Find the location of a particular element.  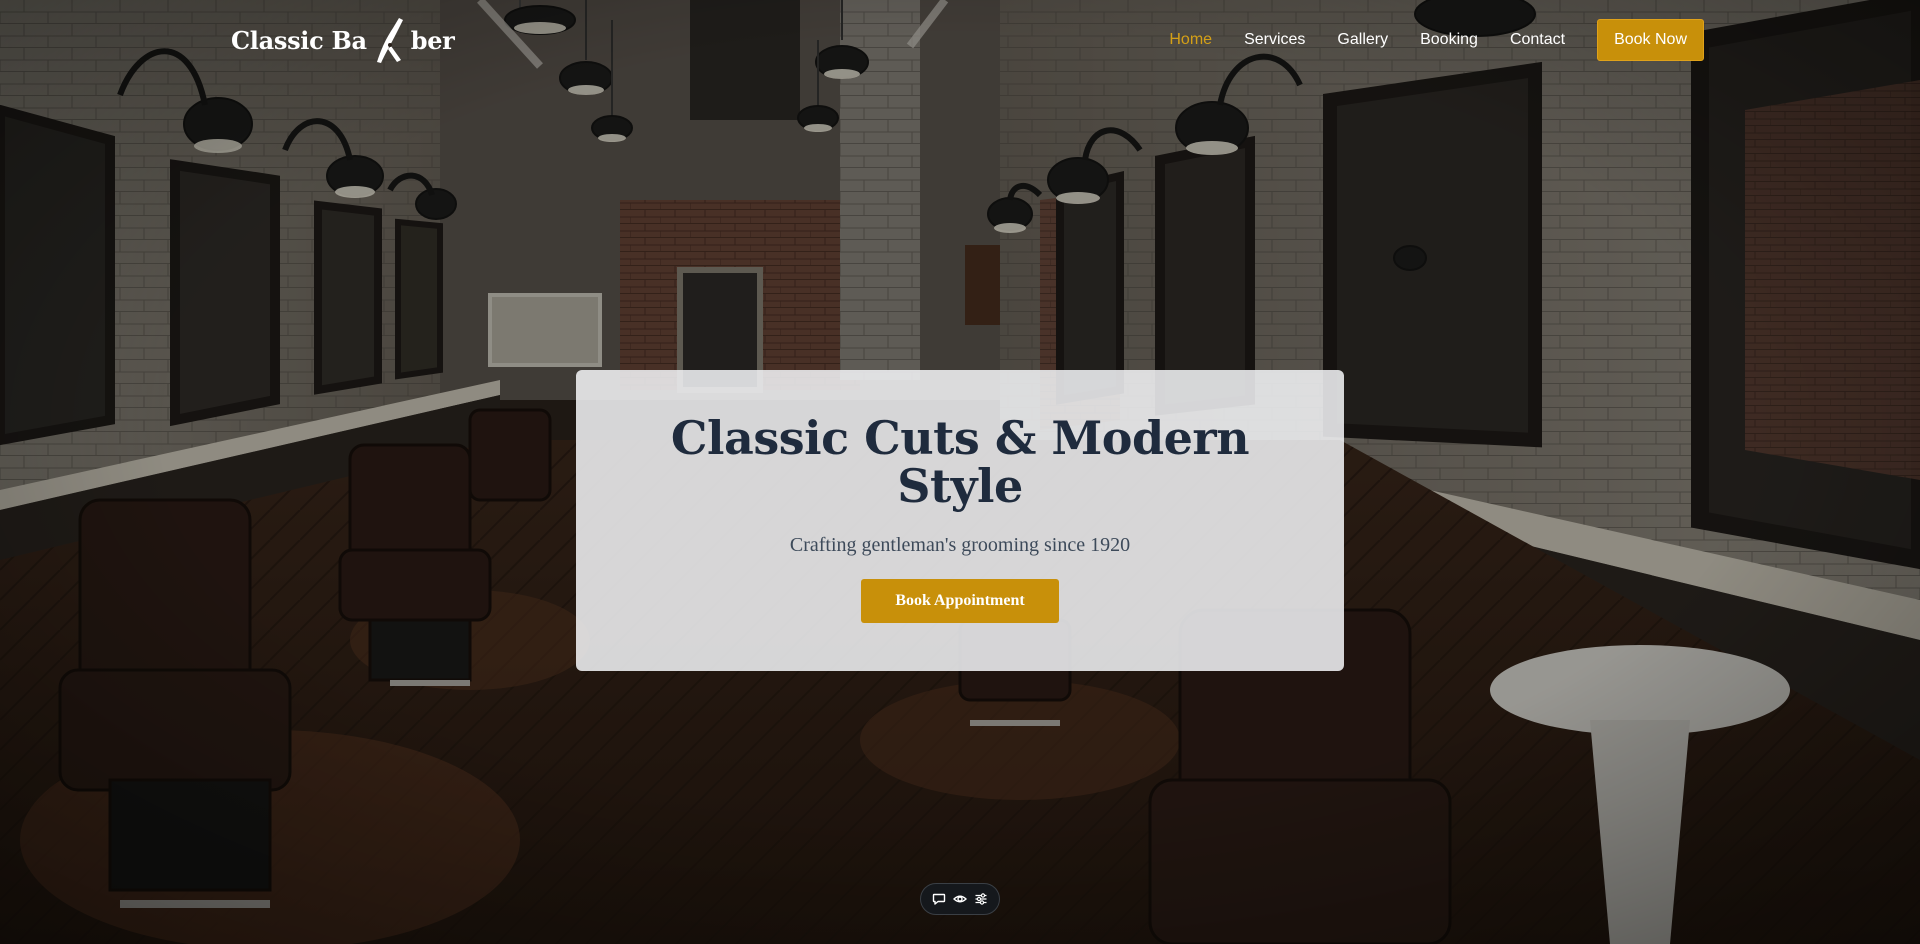

razor-icon is located at coordinates (389, 40).